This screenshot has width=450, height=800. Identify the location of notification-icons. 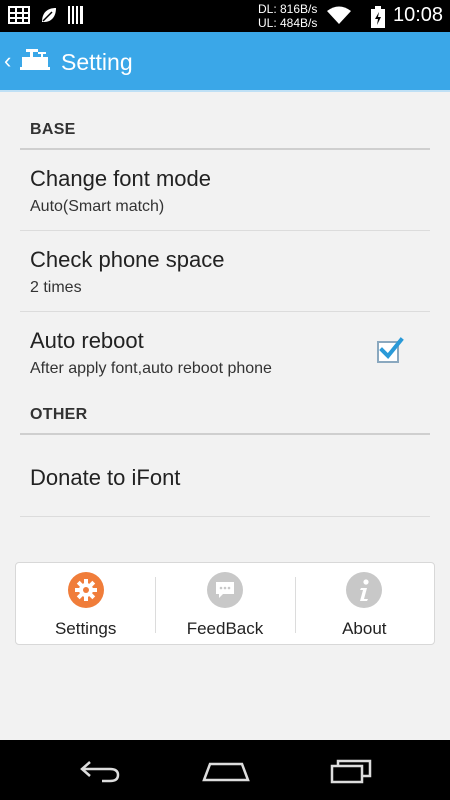
(46, 15).